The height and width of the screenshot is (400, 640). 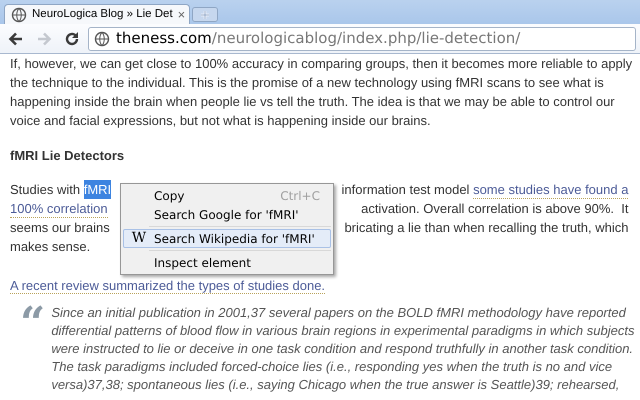 I want to click on link: 100% correlation, so click(x=59, y=208).